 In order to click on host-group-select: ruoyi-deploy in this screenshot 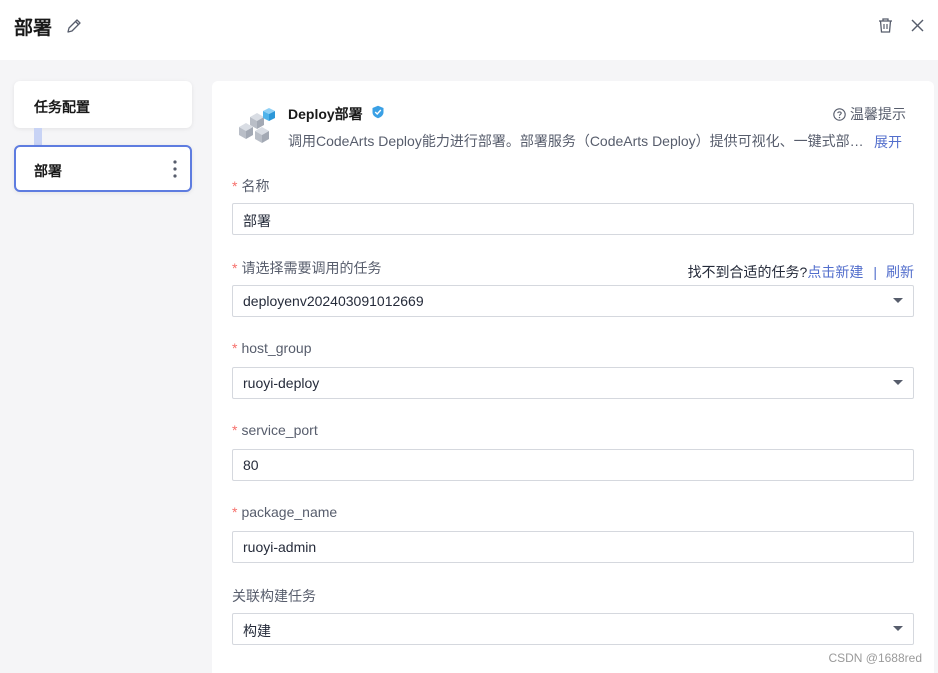, I will do `click(573, 383)`.